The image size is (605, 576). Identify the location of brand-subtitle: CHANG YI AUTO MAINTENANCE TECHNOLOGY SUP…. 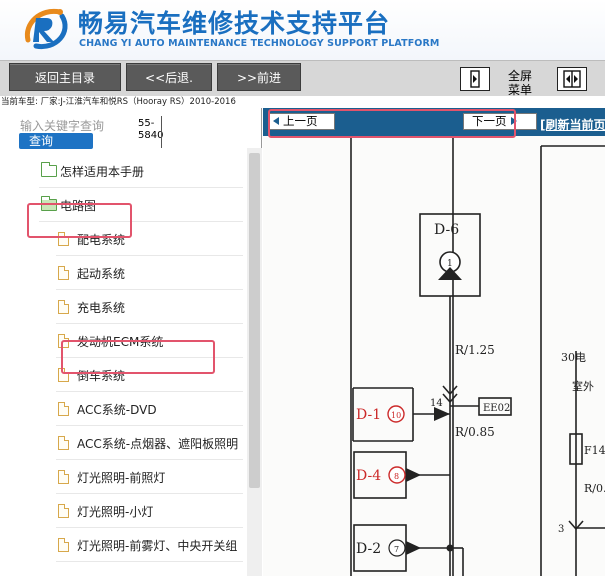
(259, 43).